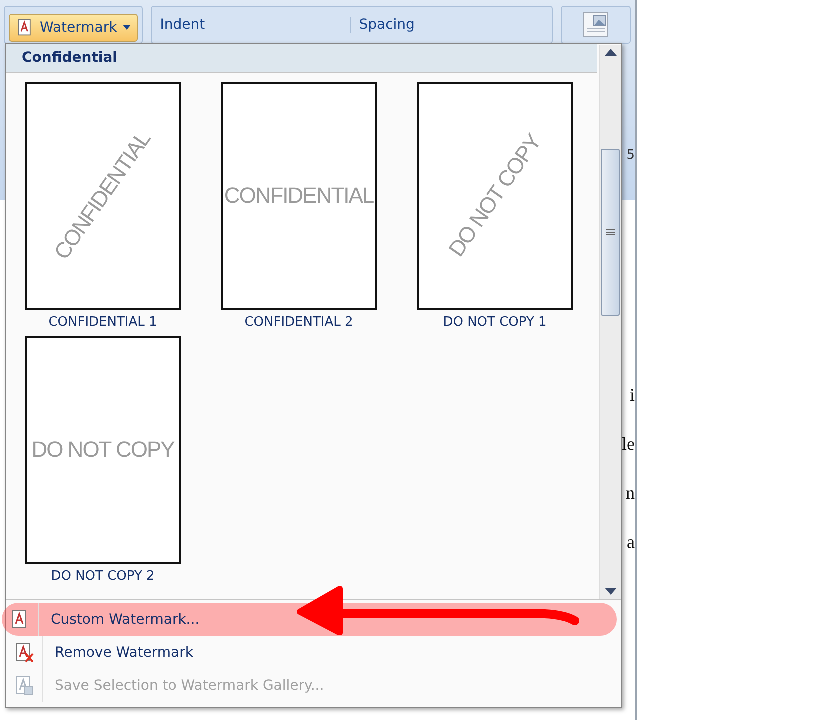 The width and height of the screenshot is (829, 720). I want to click on scroll-up-icon, so click(610, 52).